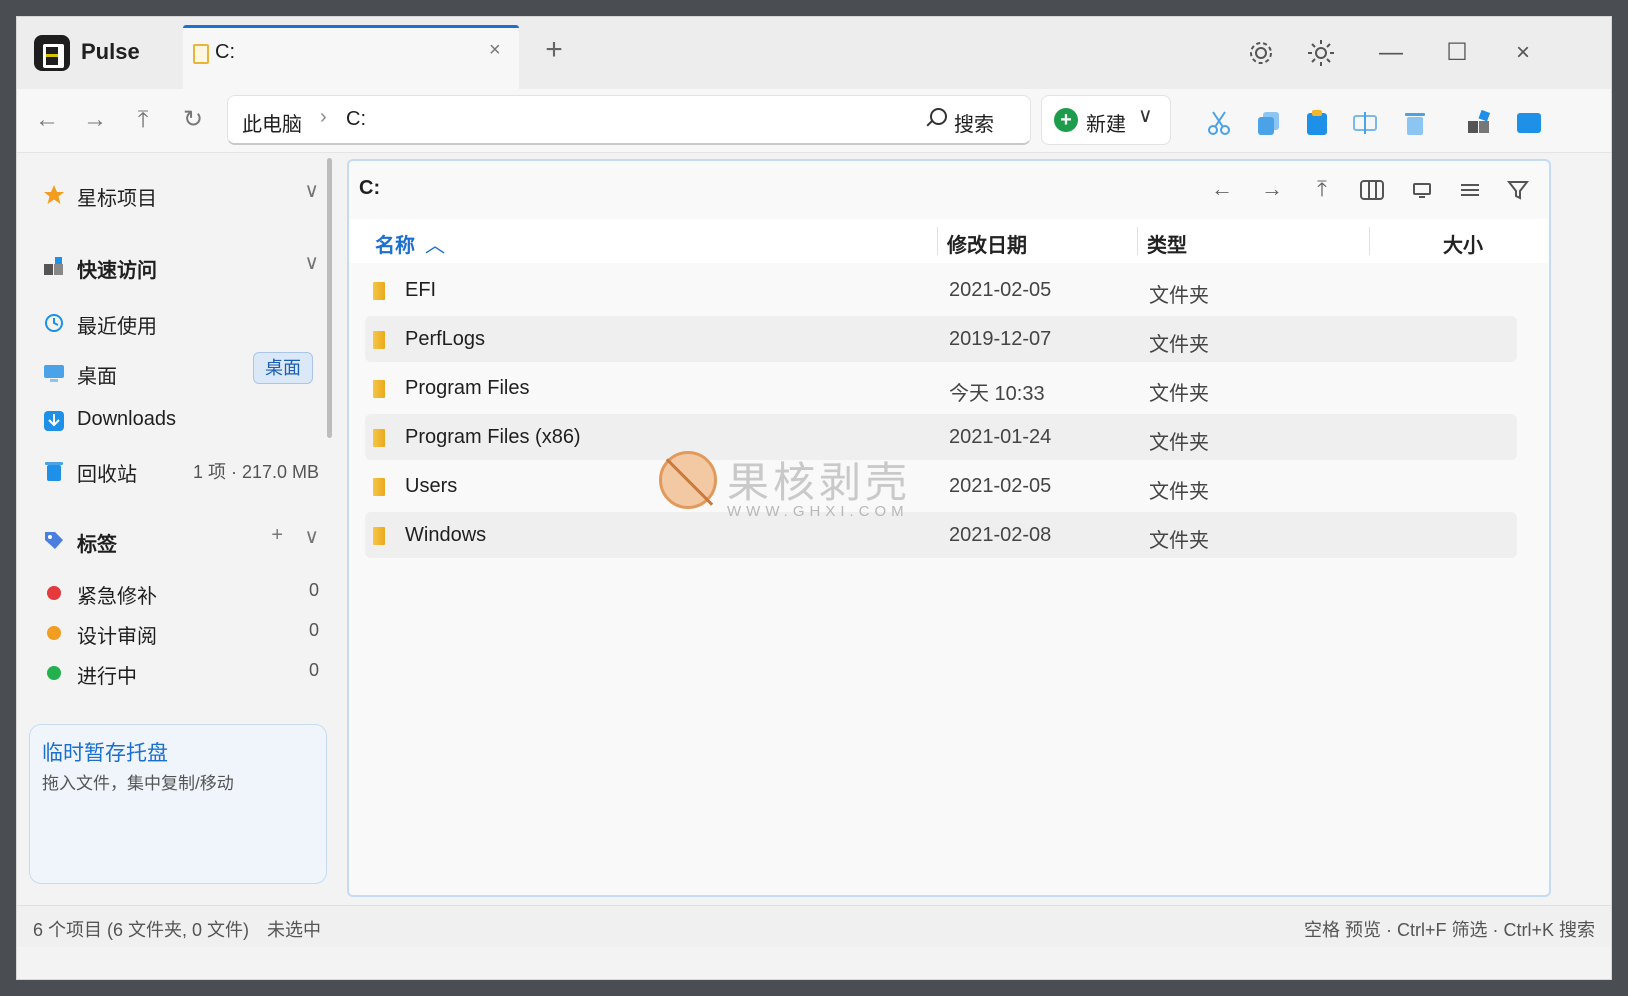 The image size is (1628, 996). I want to click on tray-title: 临时暂存托盘, so click(105, 753).